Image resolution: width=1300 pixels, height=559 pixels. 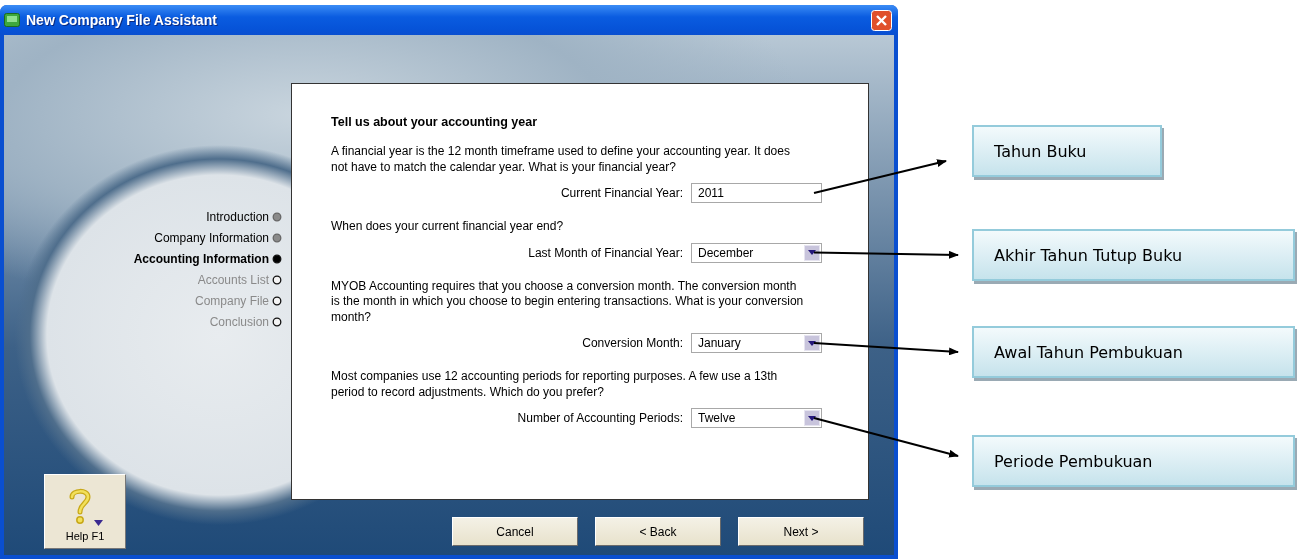 I want to click on field-label: Number of Accounting Periods:, so click(x=600, y=418).